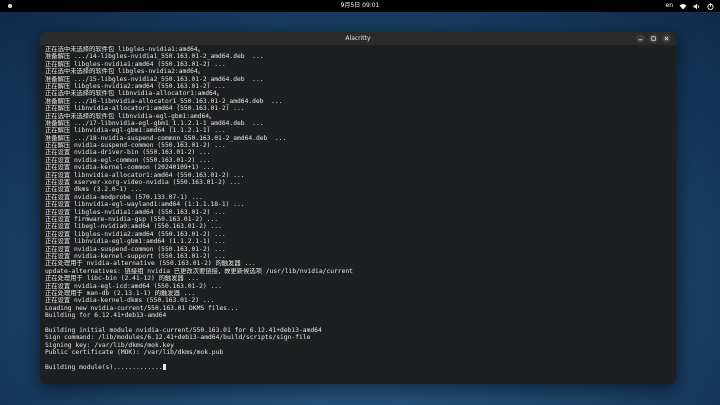 This screenshot has width=720, height=405. Describe the element at coordinates (124, 72) in the screenshot. I see `terminal-line: 正在选中未选择的软件包 libgles-nvidia2:amd64。` at that location.